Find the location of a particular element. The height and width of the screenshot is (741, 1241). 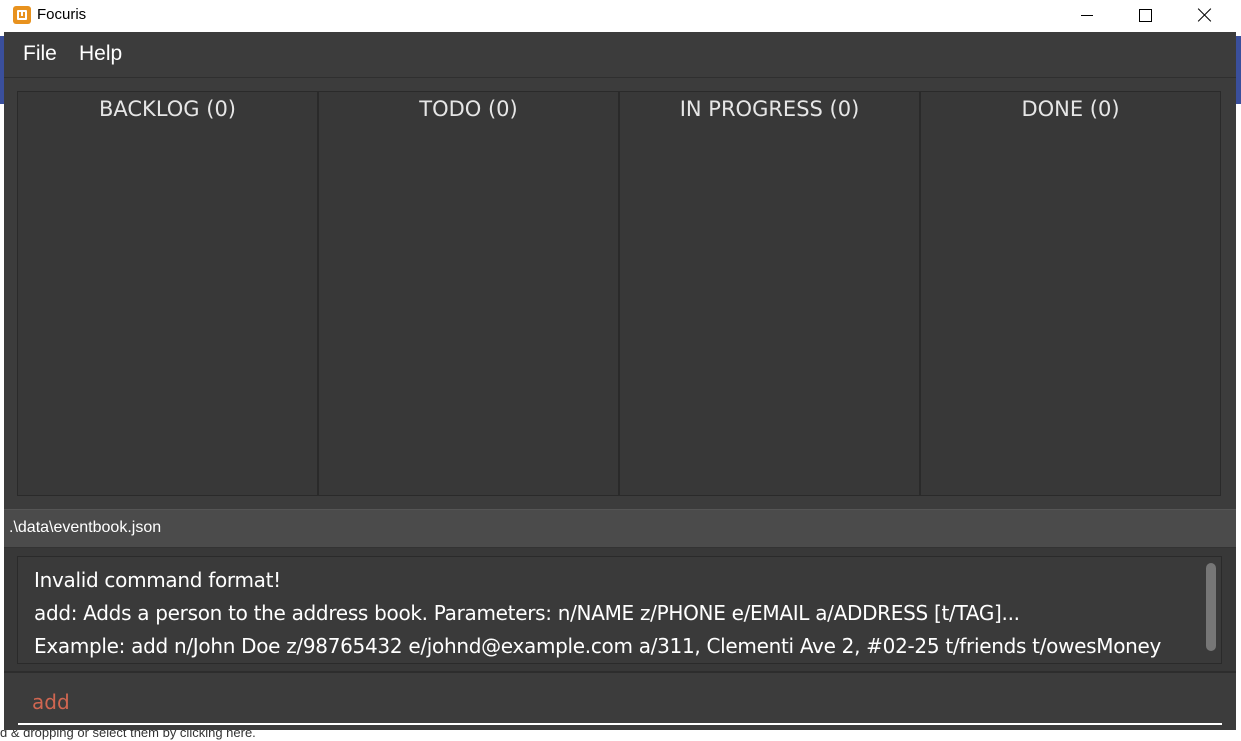

close-icon is located at coordinates (1205, 15).